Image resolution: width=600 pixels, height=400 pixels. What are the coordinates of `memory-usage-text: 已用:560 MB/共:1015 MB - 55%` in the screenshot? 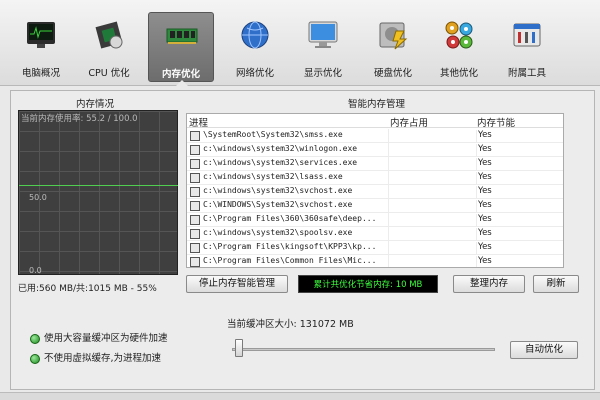 It's located at (87, 289).